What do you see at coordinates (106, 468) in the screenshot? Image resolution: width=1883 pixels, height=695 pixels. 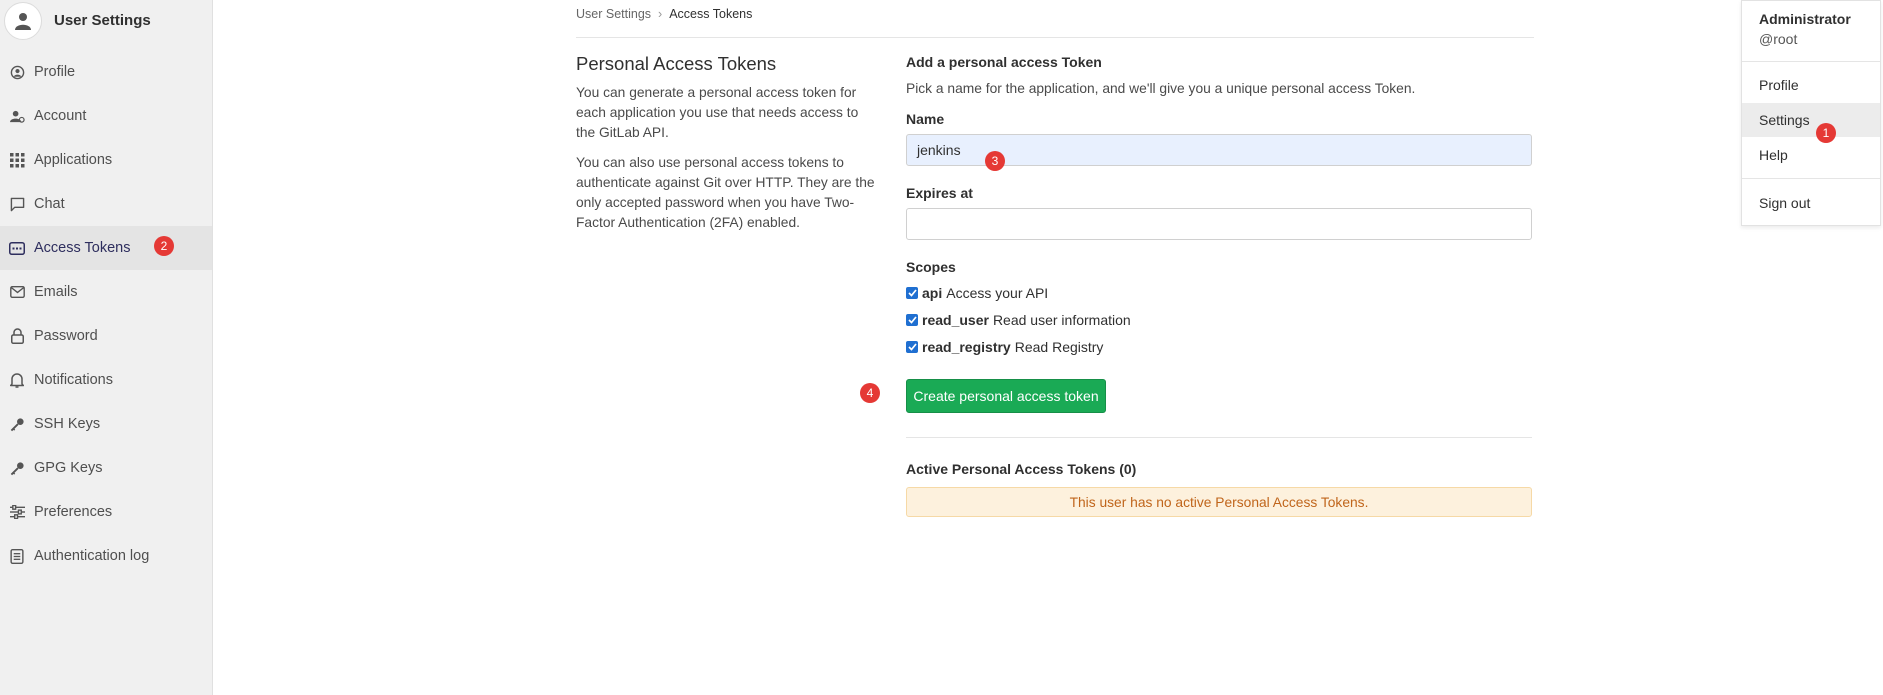 I see `sidebar-item-gpg-keys: GPG Keys` at bounding box center [106, 468].